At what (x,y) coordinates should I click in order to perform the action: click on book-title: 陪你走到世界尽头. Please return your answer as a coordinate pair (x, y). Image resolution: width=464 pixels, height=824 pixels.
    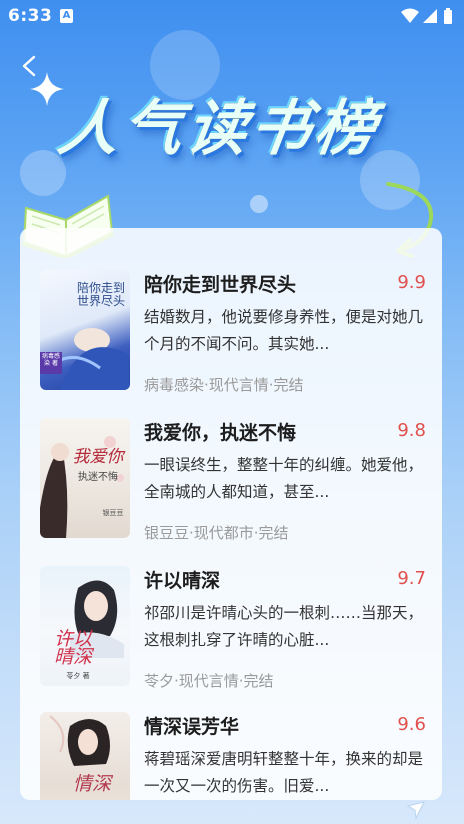
    Looking at the image, I should click on (220, 285).